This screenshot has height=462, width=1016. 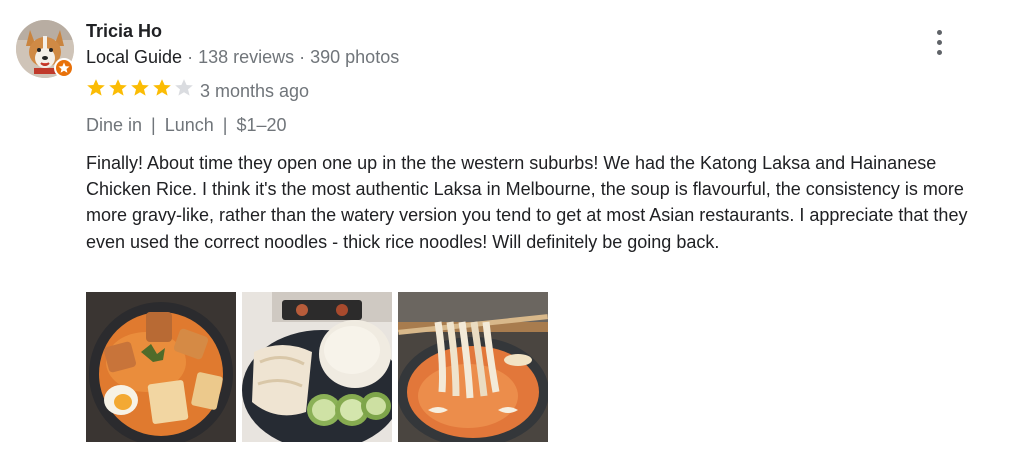 What do you see at coordinates (255, 91) in the screenshot?
I see `review-time: 3 months ago` at bounding box center [255, 91].